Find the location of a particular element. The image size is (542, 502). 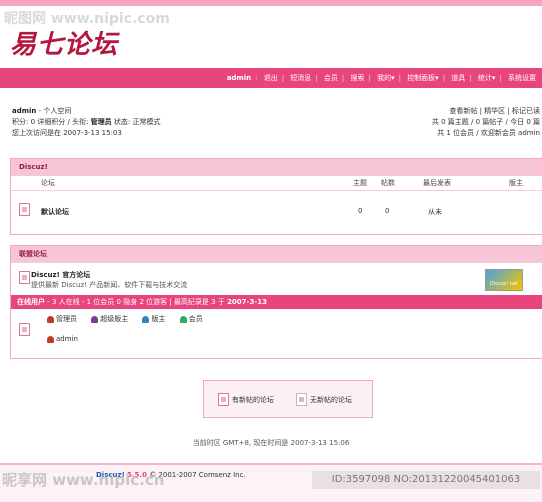

user-icon is located at coordinates (50, 339).